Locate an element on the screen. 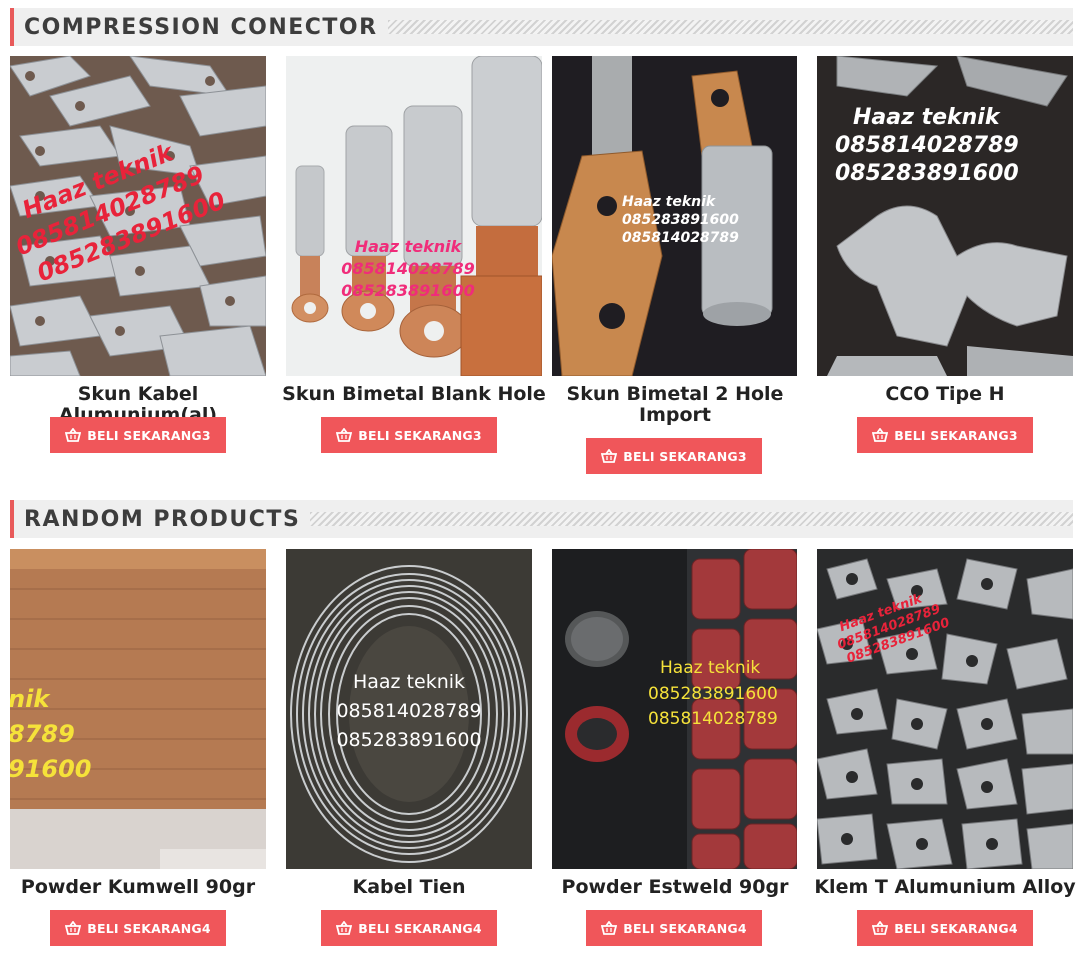  product-name: Klem T Alumunium Alloy is located at coordinates (944, 887).